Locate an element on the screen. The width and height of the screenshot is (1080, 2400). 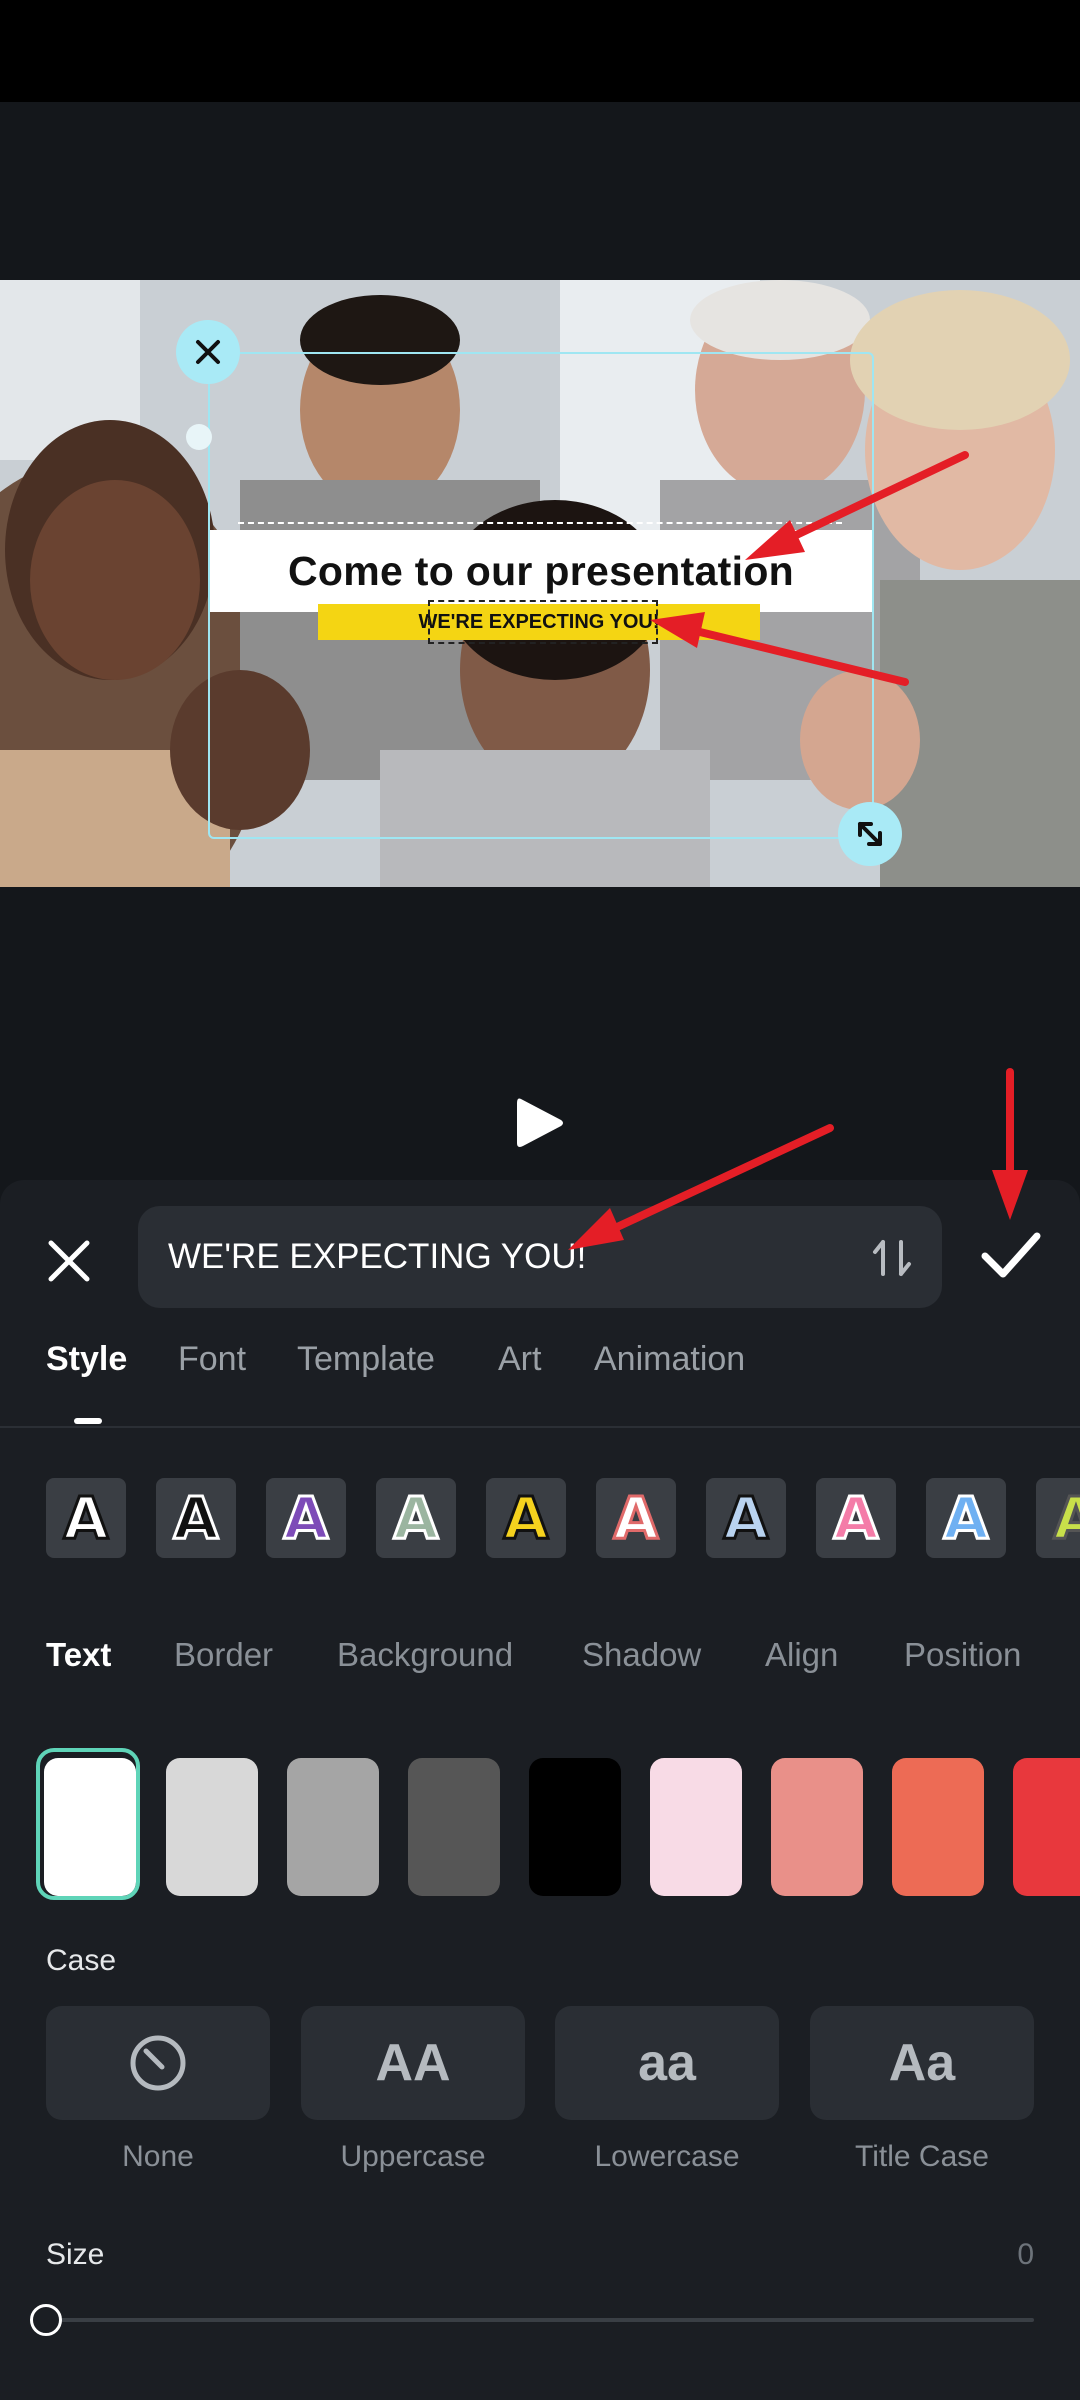
text-color-swatches is located at coordinates (540, 1827).